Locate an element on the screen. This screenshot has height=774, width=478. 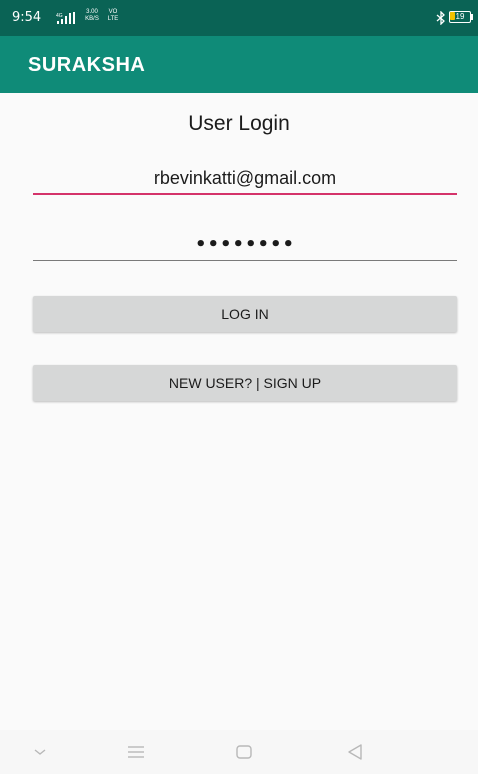
navigation-bar is located at coordinates (239, 752).